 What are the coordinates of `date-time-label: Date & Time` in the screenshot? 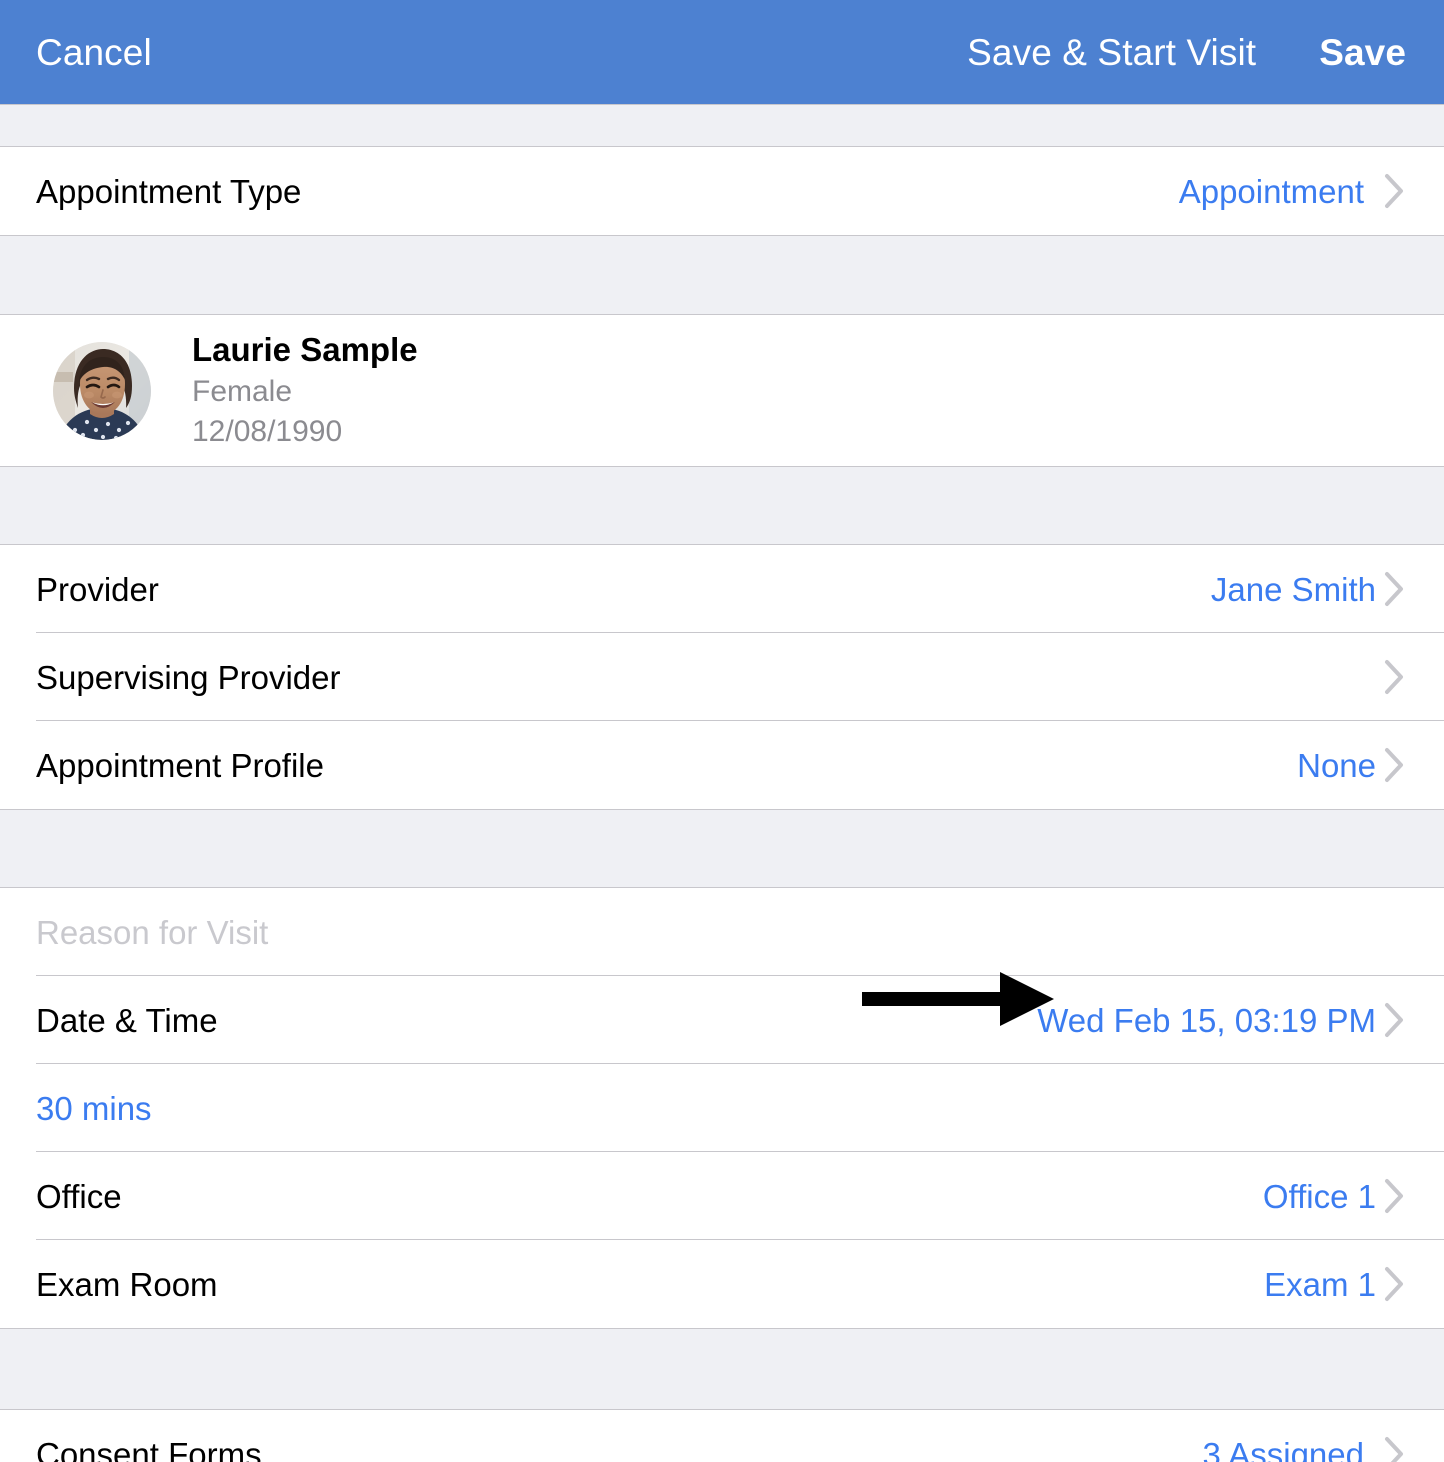 It's located at (127, 1020).